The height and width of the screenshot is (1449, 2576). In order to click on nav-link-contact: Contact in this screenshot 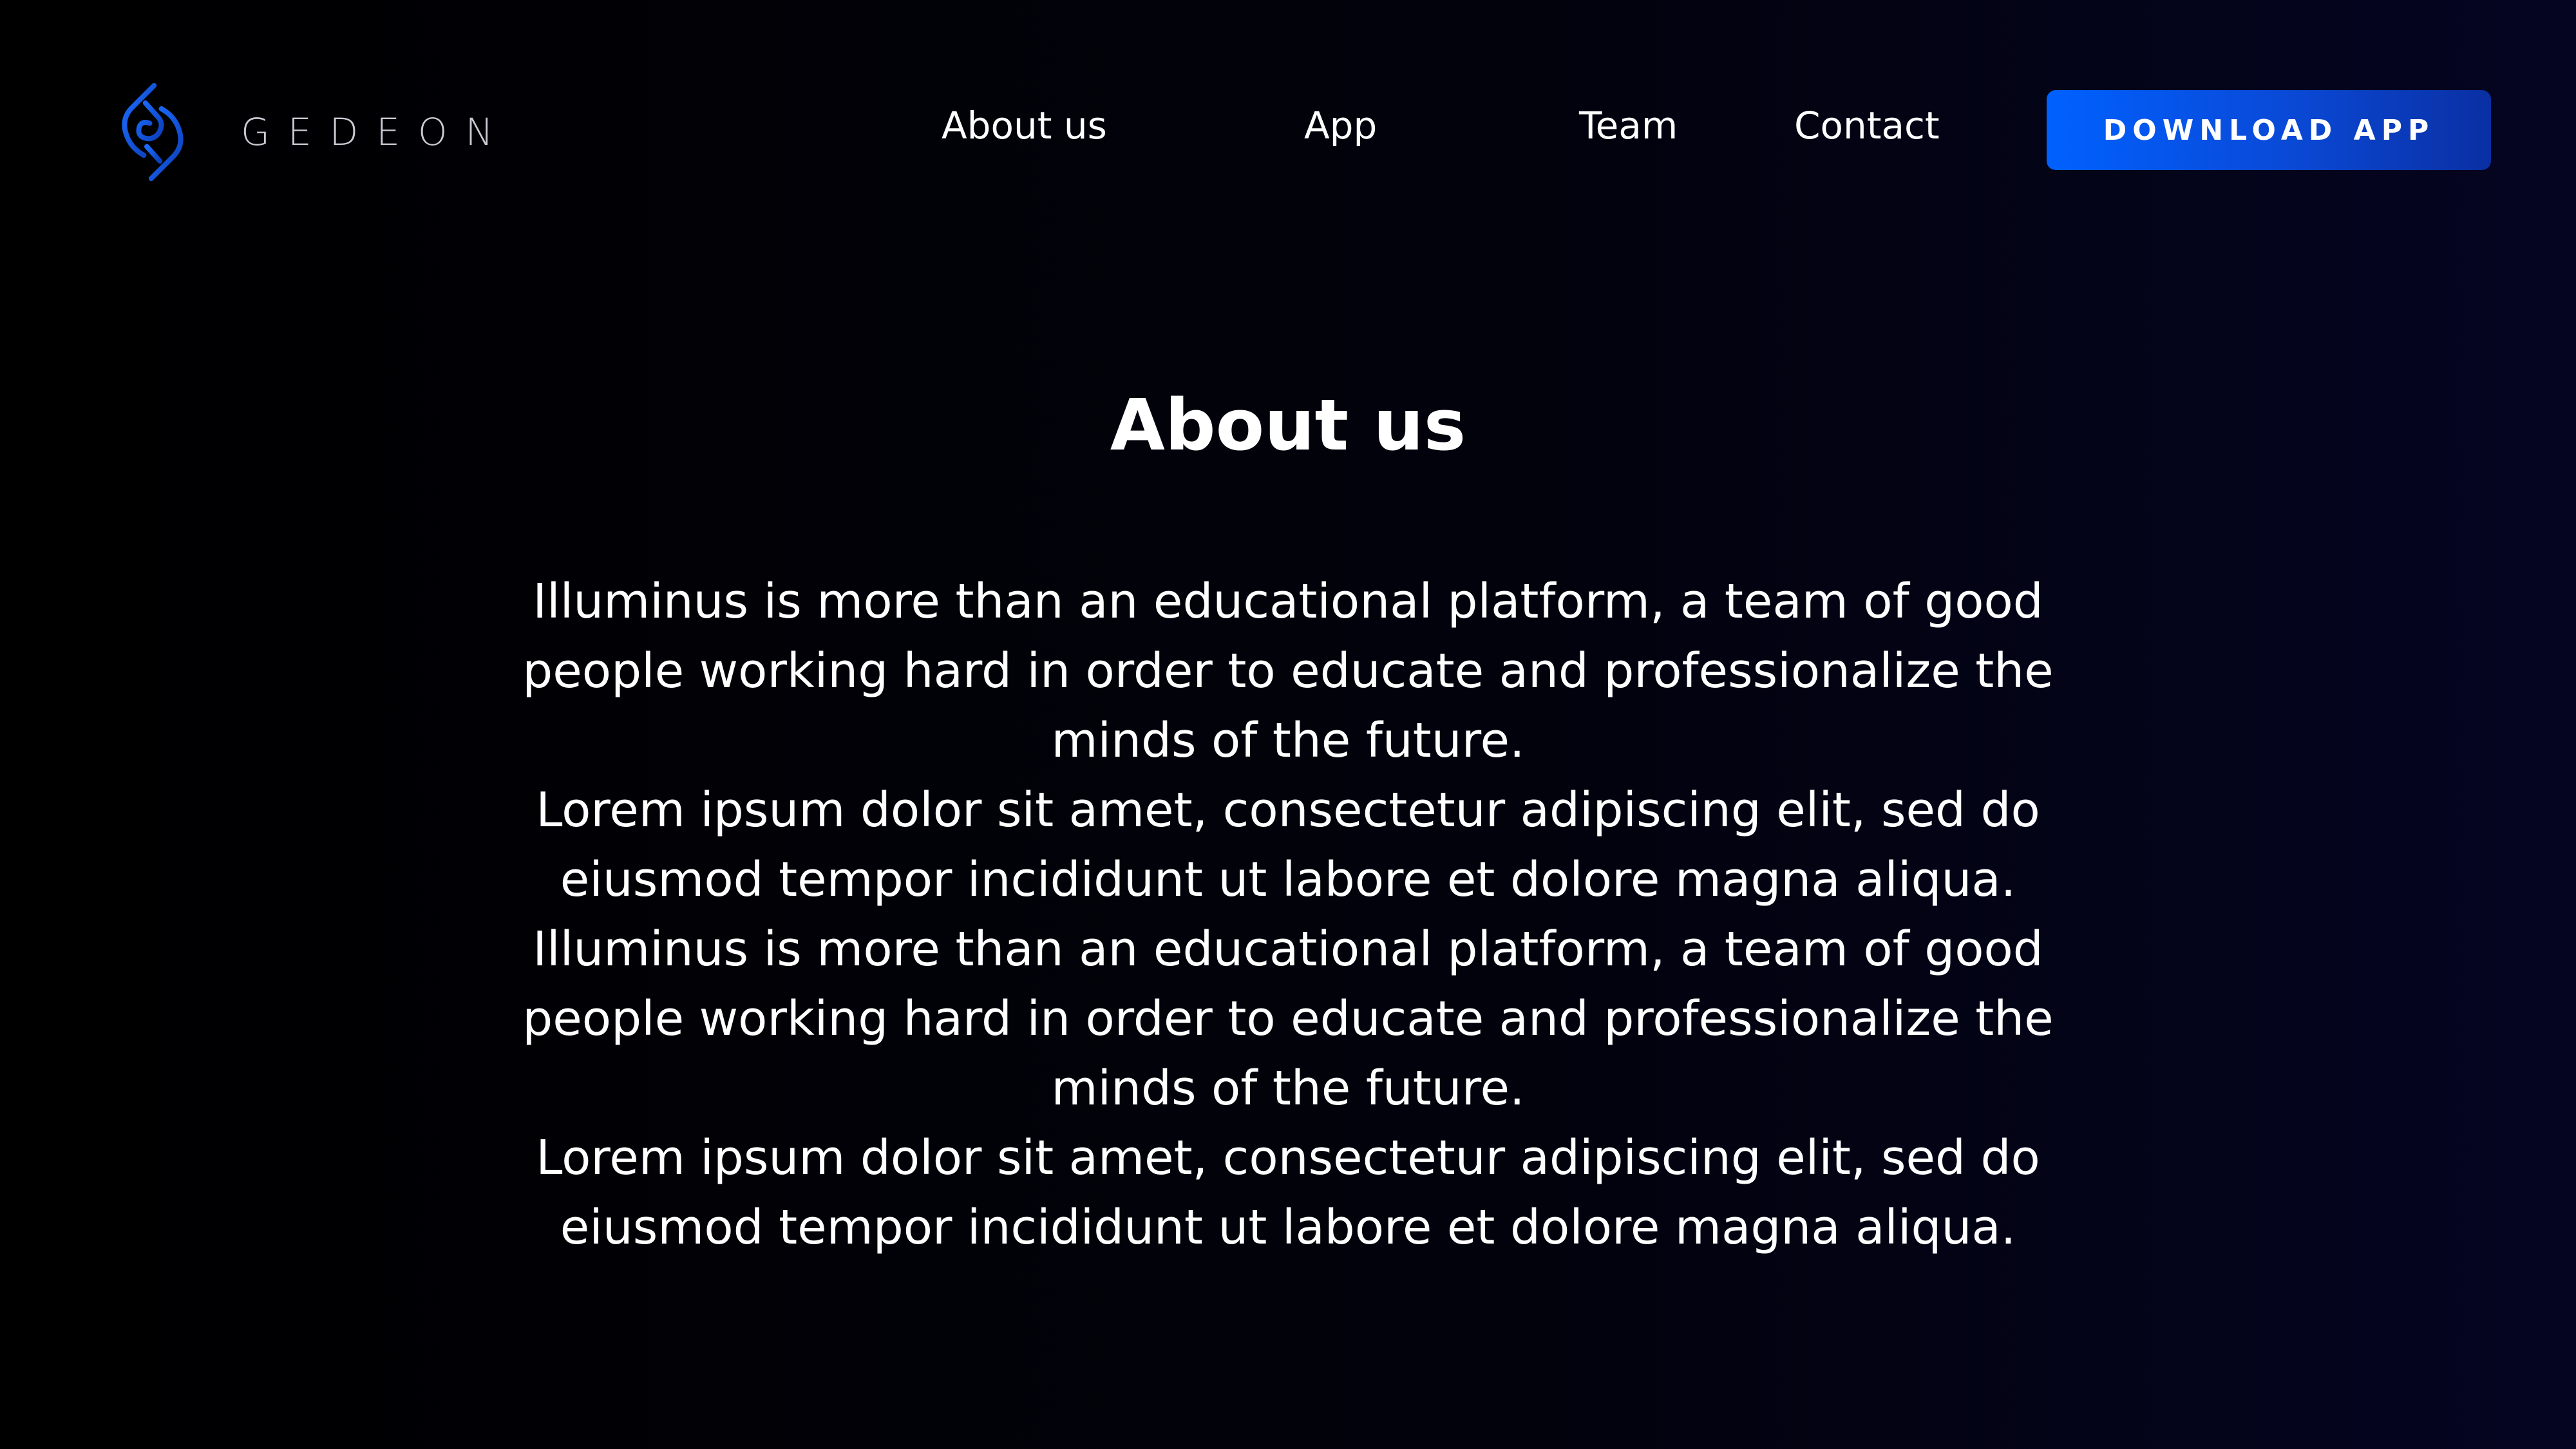, I will do `click(1867, 125)`.